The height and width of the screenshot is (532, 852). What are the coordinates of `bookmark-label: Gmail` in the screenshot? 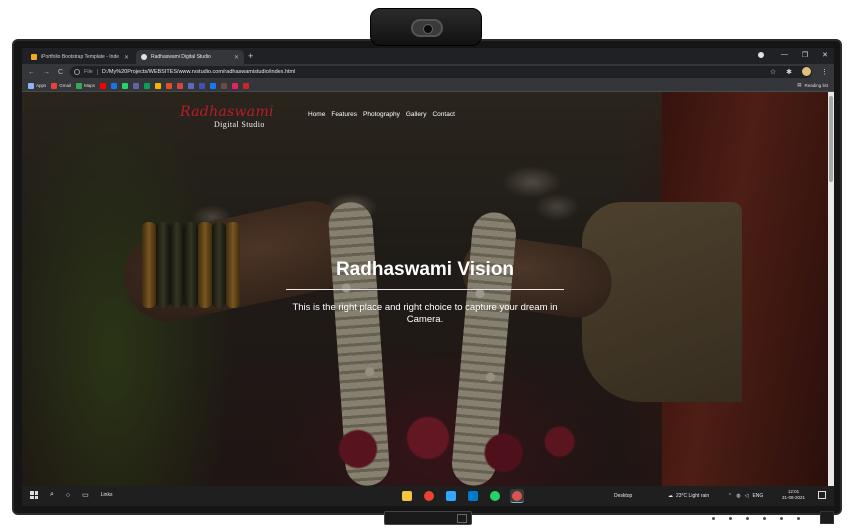 It's located at (65, 85).